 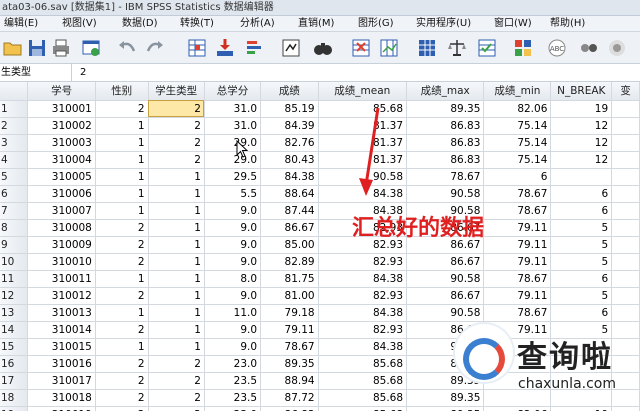 I want to click on data-cell: 85.00, so click(x=289, y=245).